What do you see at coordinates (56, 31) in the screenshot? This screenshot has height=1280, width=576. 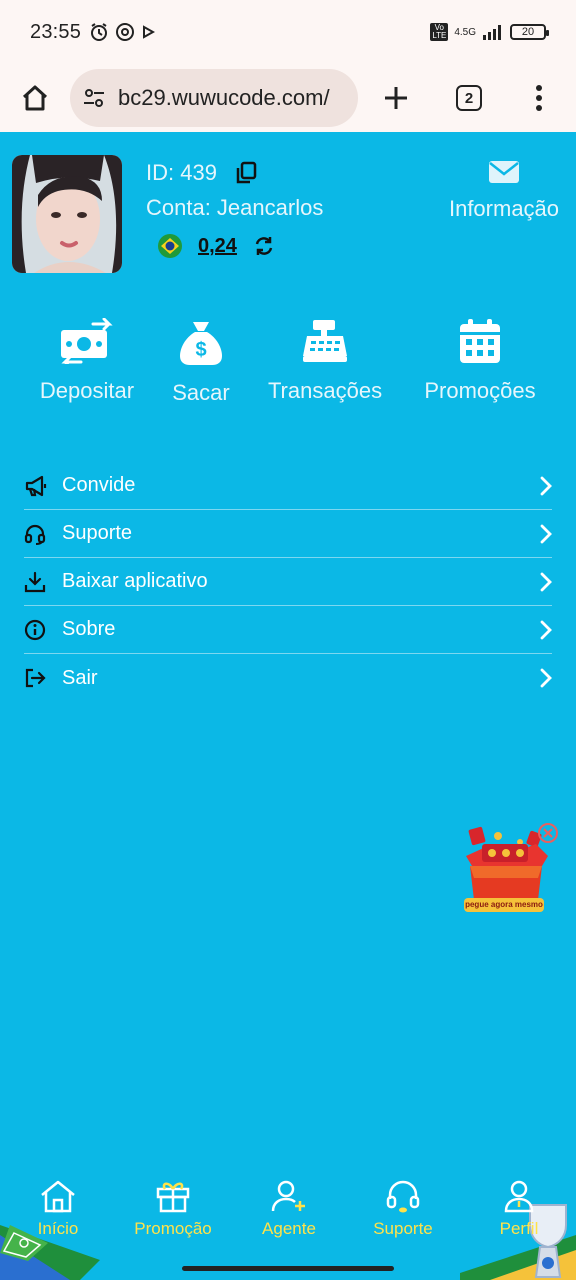 I see `status-time: 23:55` at bounding box center [56, 31].